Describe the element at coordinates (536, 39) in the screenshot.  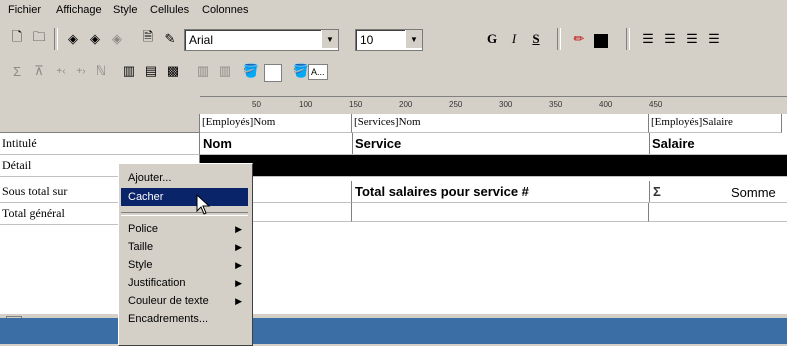
I see `underline-button: S` at that location.